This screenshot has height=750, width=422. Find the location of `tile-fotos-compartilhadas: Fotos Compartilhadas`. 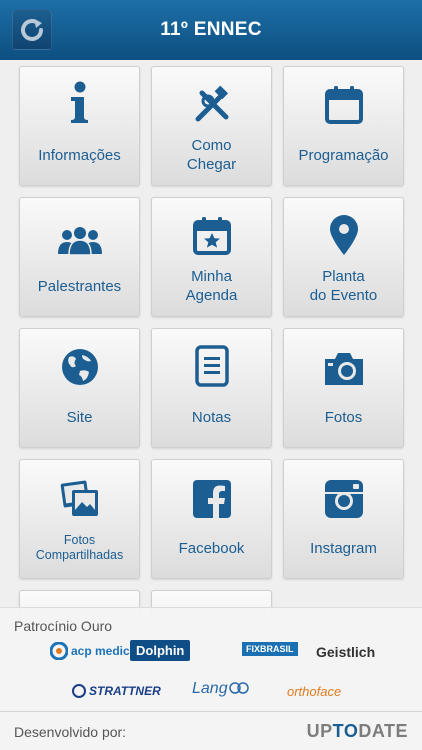

tile-fotos-compartilhadas: Fotos Compartilhadas is located at coordinates (79, 519).